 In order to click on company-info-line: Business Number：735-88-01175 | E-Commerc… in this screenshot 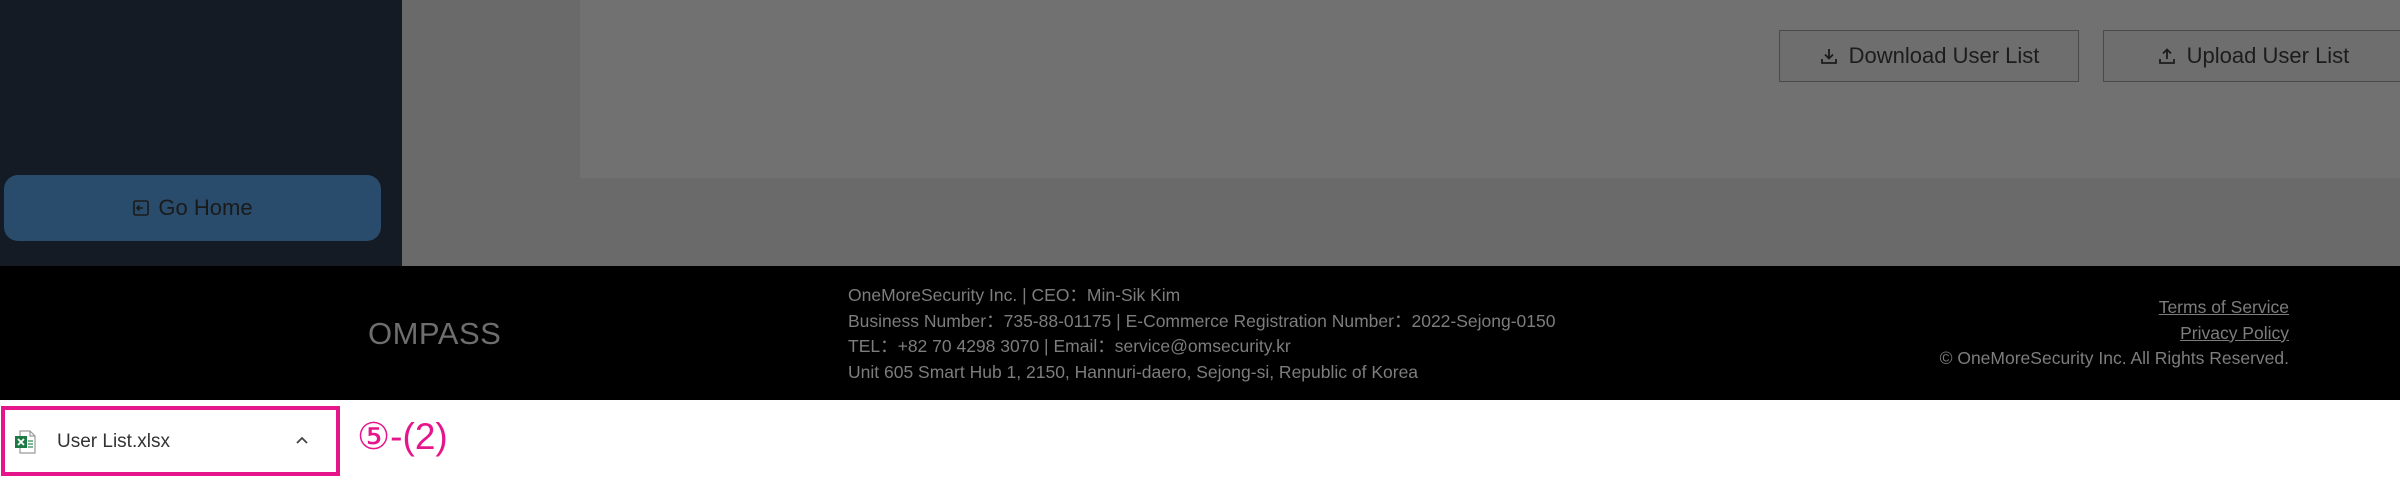, I will do `click(1202, 320)`.